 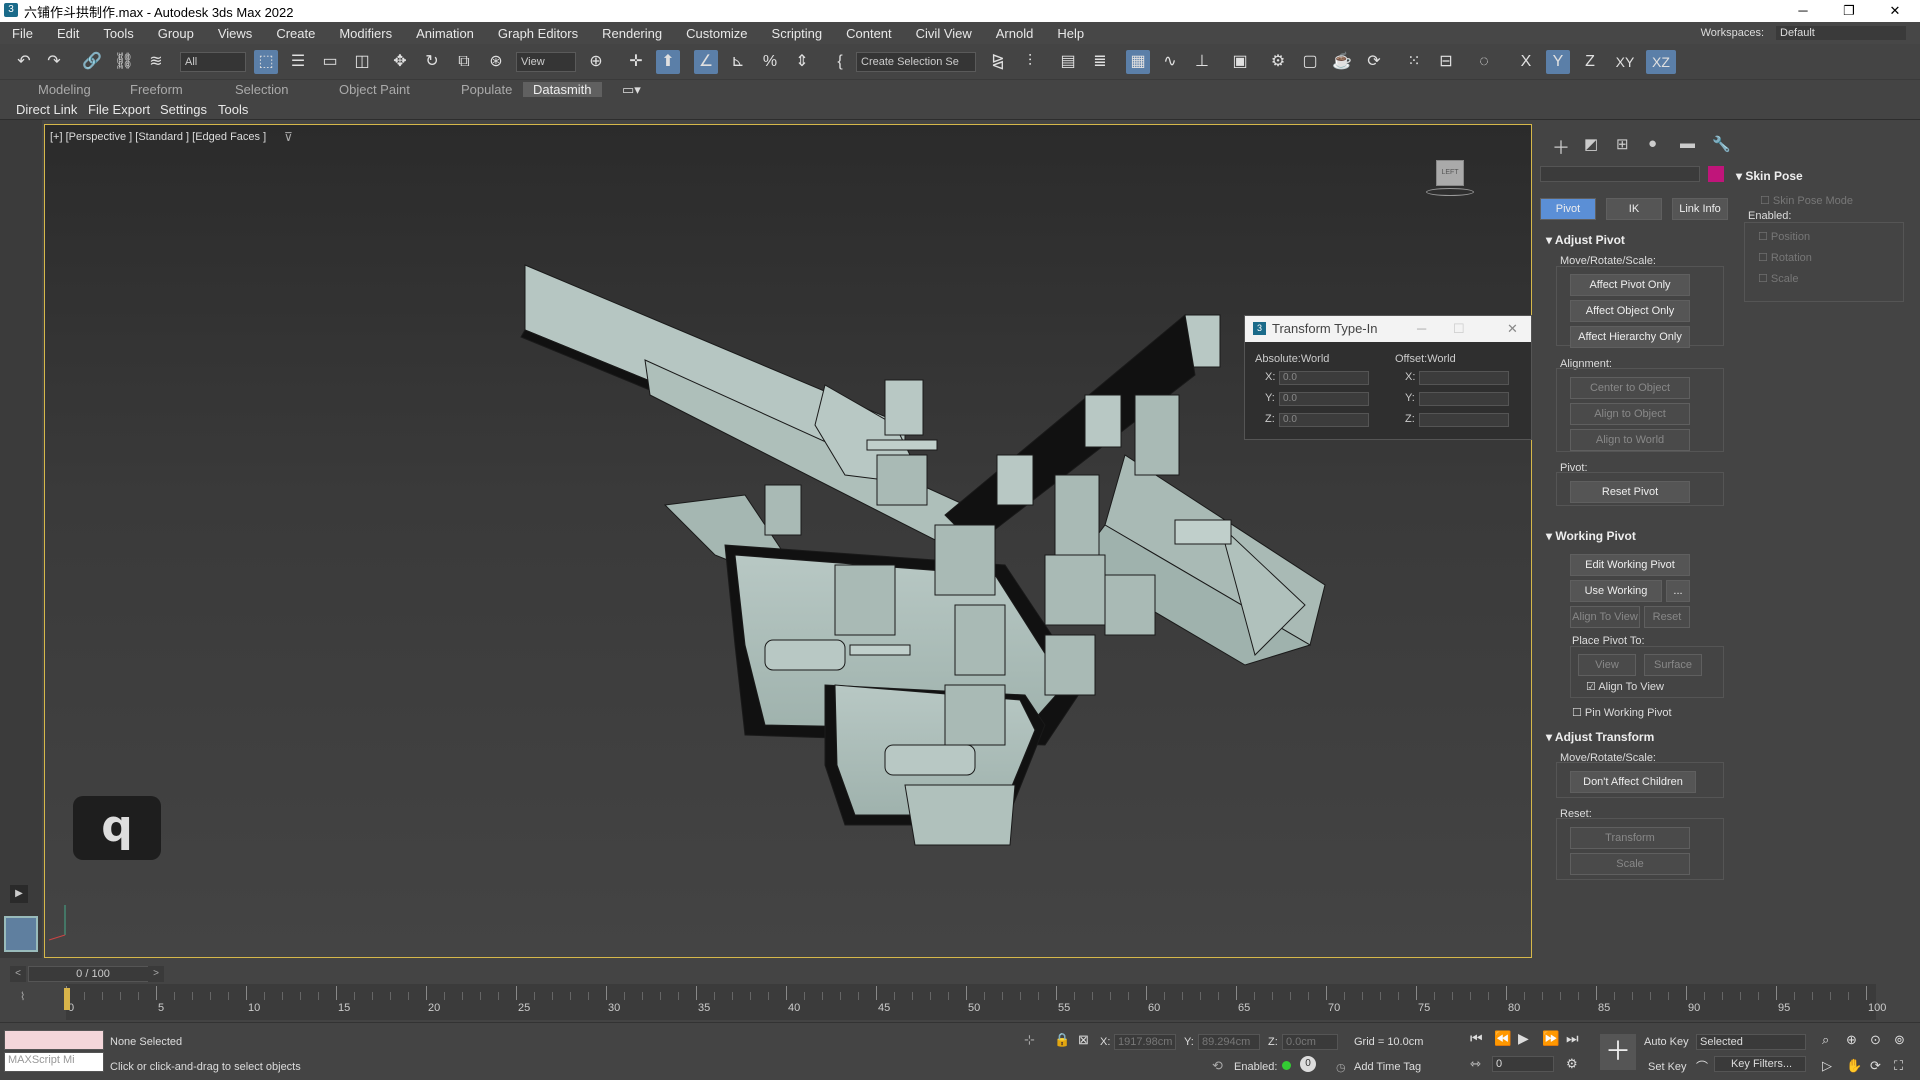 What do you see at coordinates (1667, 1067) in the screenshot?
I see `set-key-button: Set Key` at bounding box center [1667, 1067].